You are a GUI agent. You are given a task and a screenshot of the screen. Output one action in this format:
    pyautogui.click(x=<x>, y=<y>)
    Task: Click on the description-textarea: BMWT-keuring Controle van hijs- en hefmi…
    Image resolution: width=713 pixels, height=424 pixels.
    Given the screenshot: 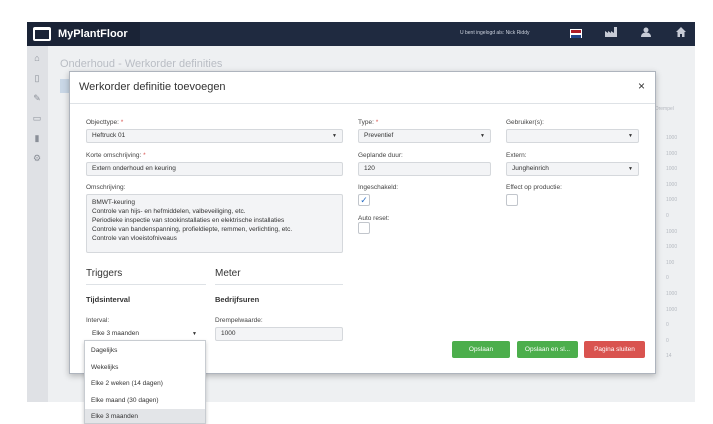 What is the action you would take?
    pyautogui.click(x=214, y=223)
    